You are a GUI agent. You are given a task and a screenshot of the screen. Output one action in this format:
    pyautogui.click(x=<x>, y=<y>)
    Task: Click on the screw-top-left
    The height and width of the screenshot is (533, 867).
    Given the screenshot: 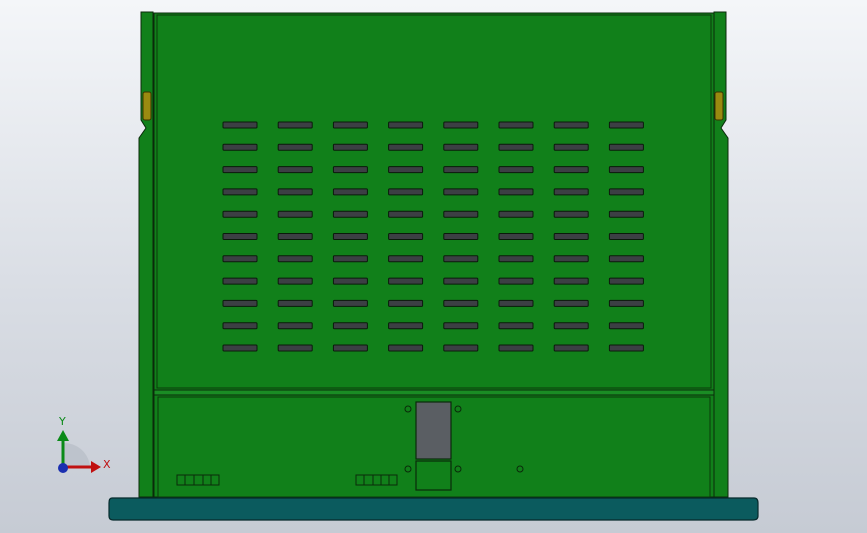 What is the action you would take?
    pyautogui.click(x=408, y=409)
    